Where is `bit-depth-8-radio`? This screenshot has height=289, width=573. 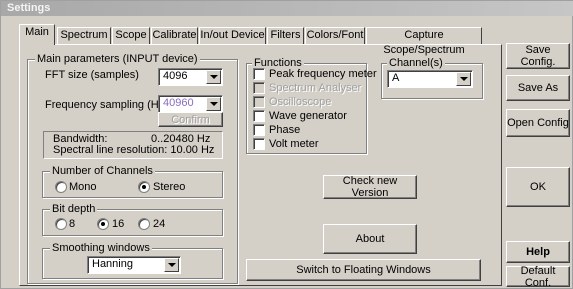
bit-depth-8-radio is located at coordinates (61, 224).